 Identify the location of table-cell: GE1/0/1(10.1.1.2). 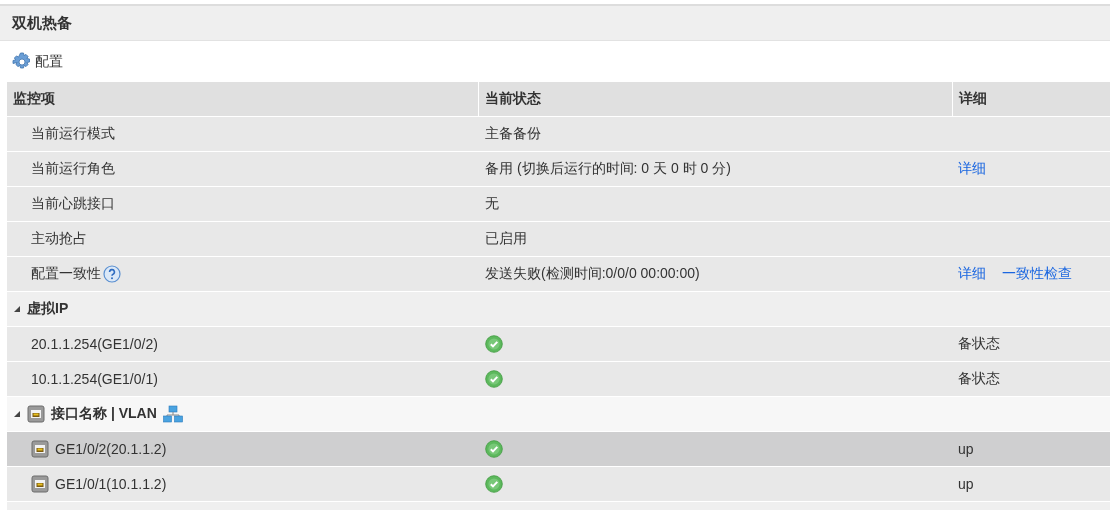
(111, 484).